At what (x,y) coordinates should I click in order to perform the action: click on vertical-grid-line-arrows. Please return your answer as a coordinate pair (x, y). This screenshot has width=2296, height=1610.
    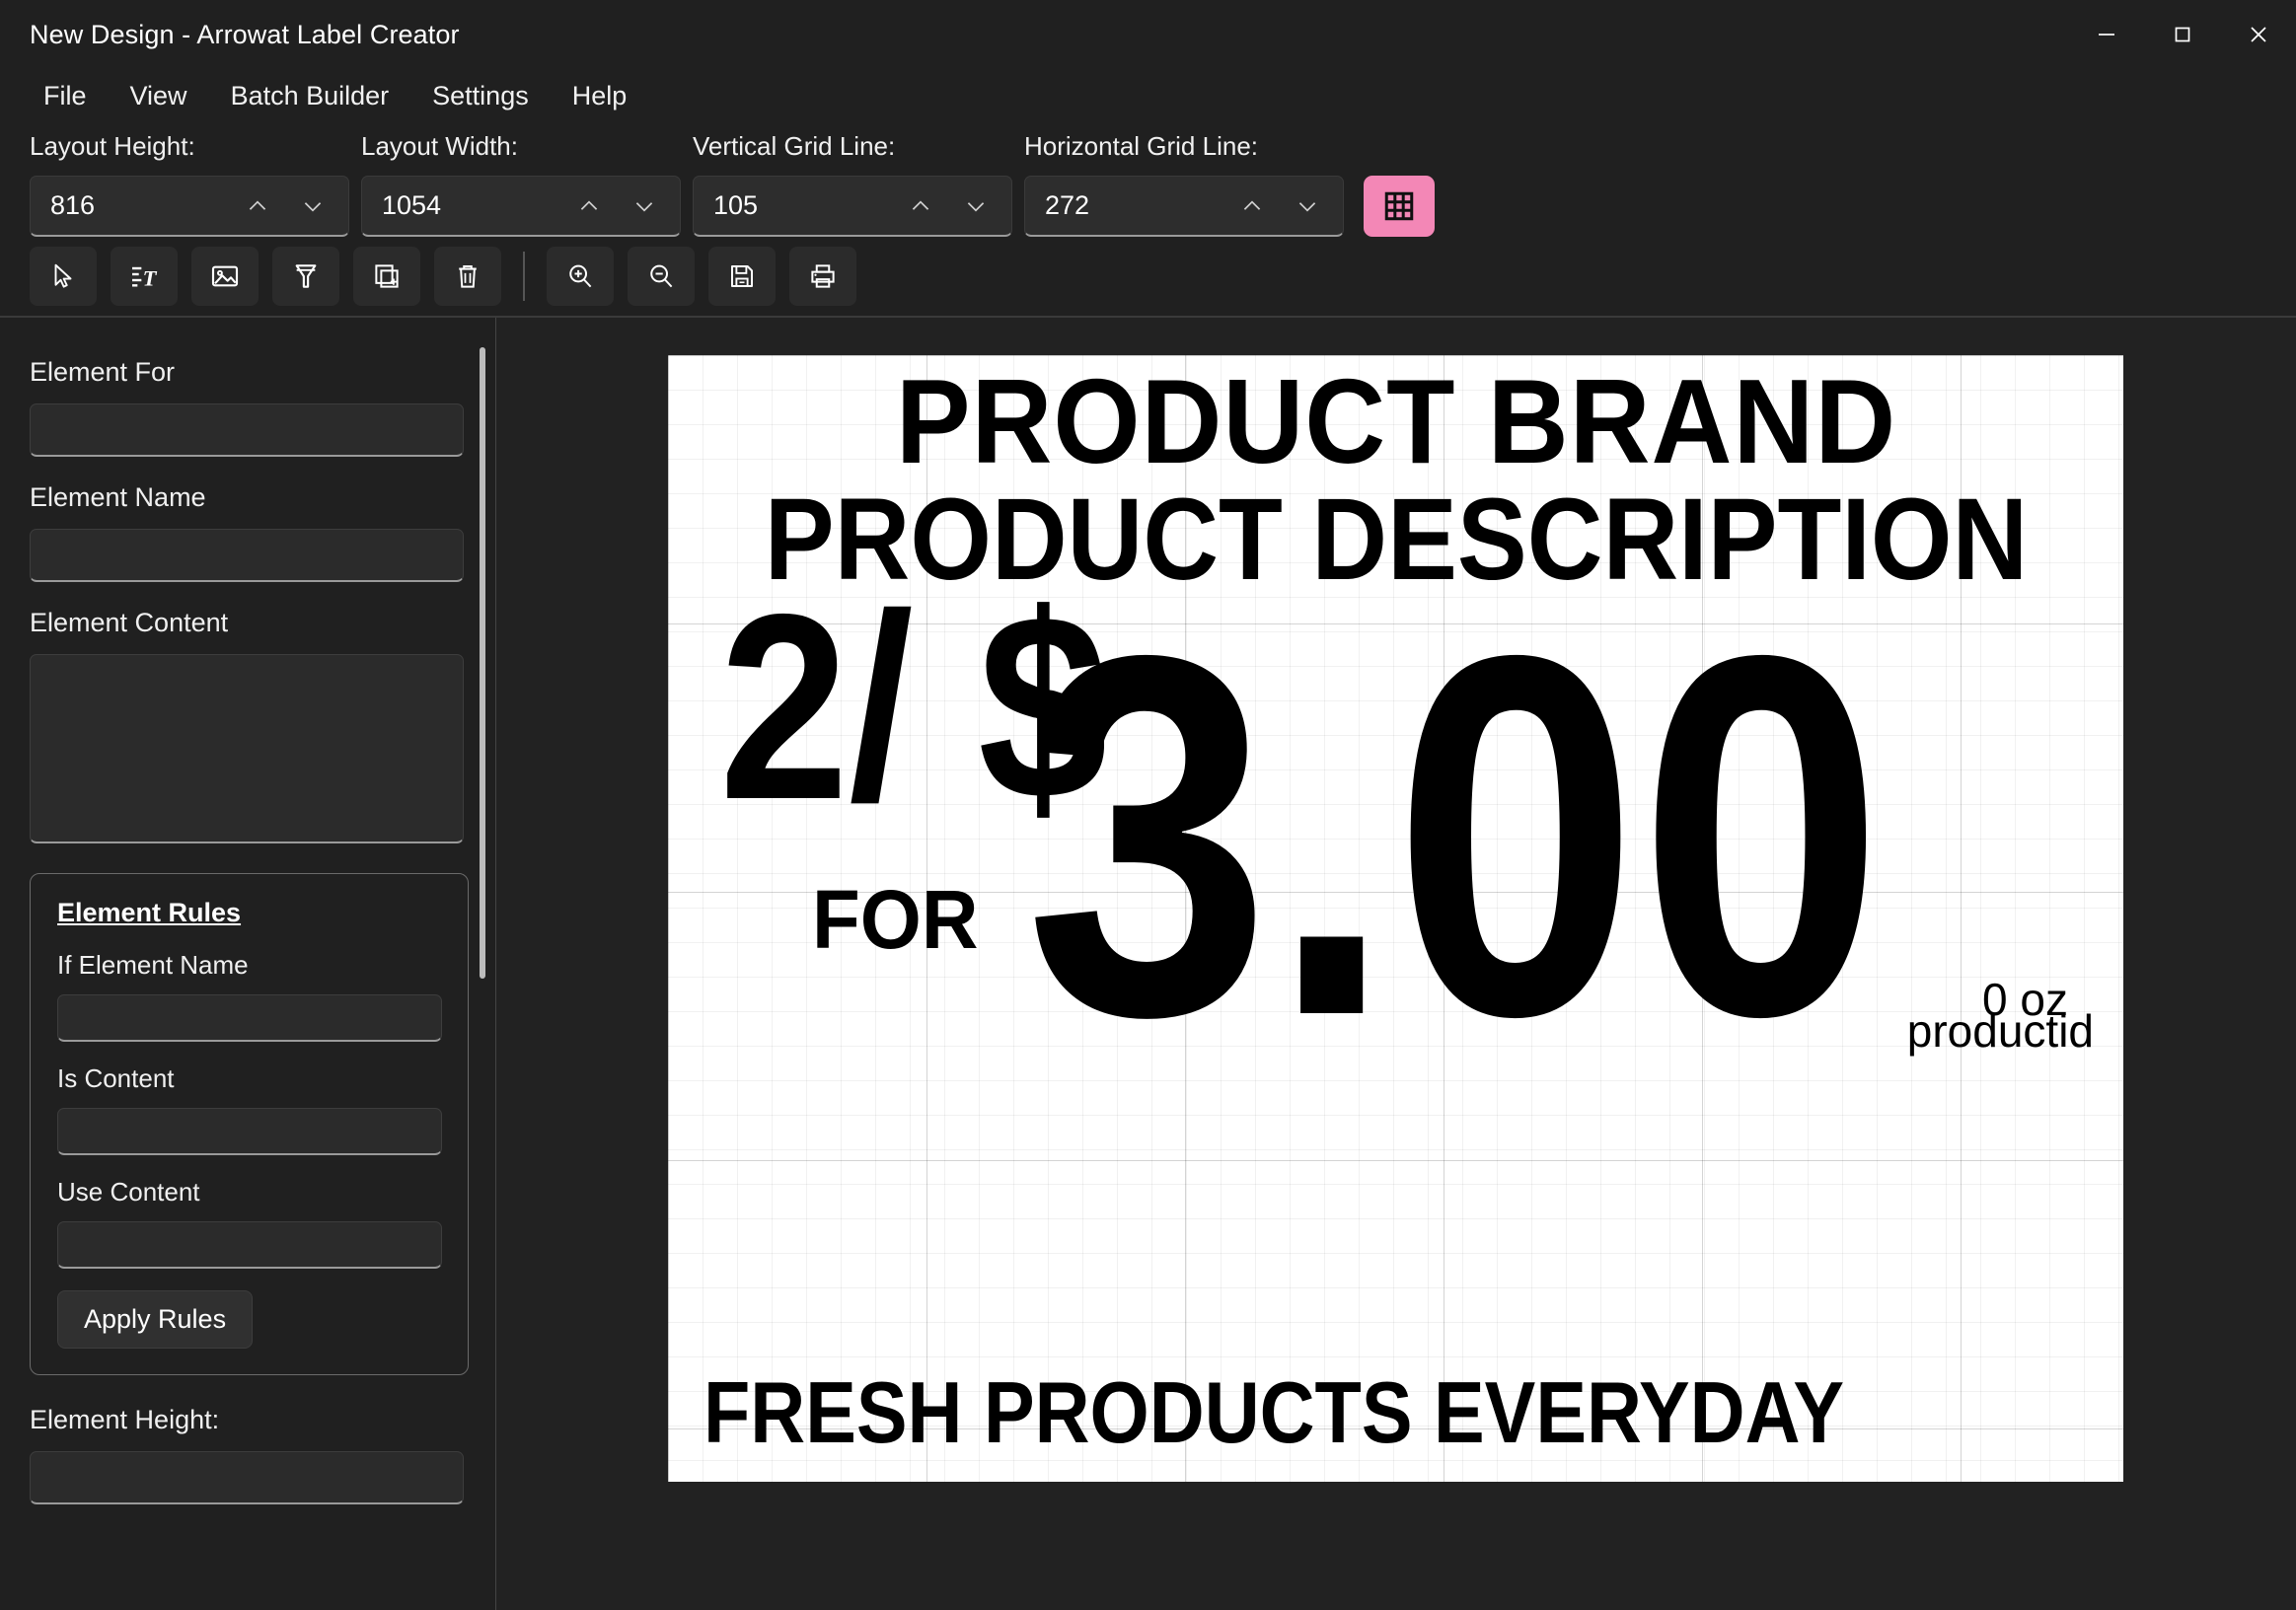
    Looking at the image, I should click on (953, 207).